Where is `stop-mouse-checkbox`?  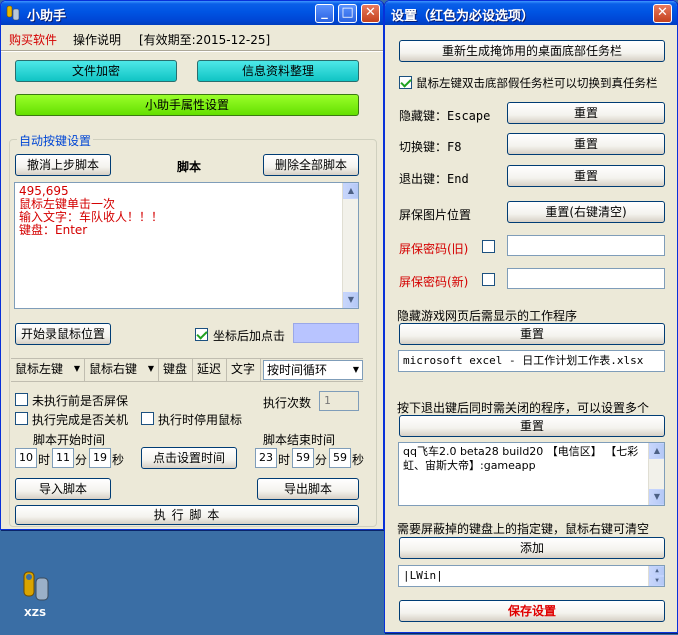 stop-mouse-checkbox is located at coordinates (147, 418).